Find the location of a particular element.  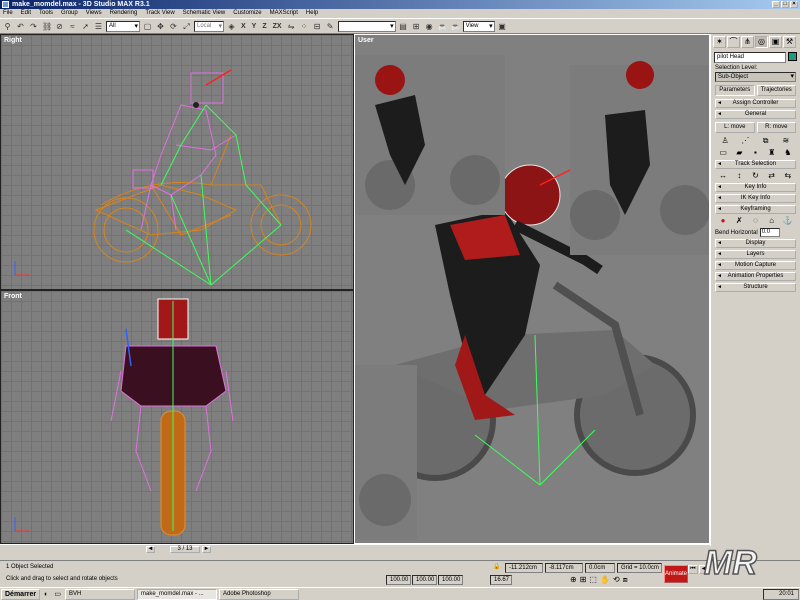

assign-controller-rollout: Assign Controller is located at coordinates (755, 103).